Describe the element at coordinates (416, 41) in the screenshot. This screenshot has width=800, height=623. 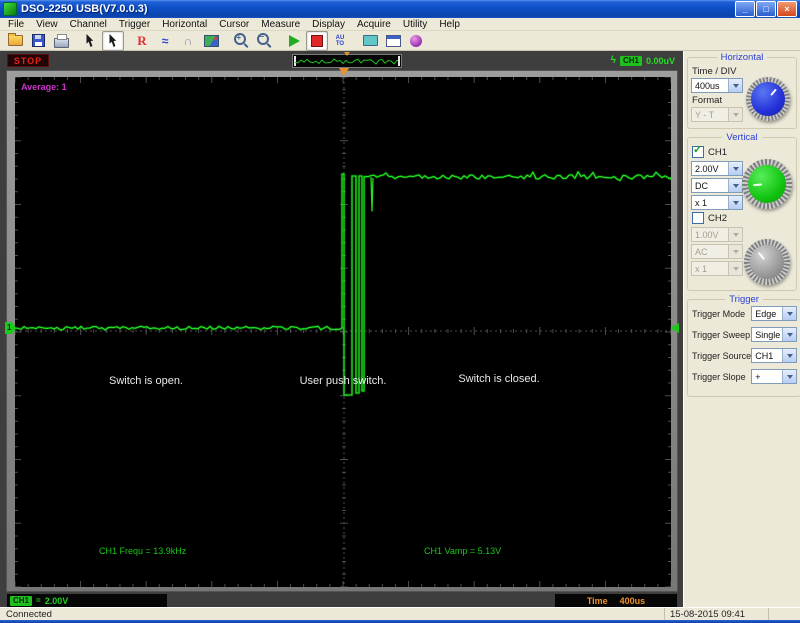
I see `help-button` at that location.